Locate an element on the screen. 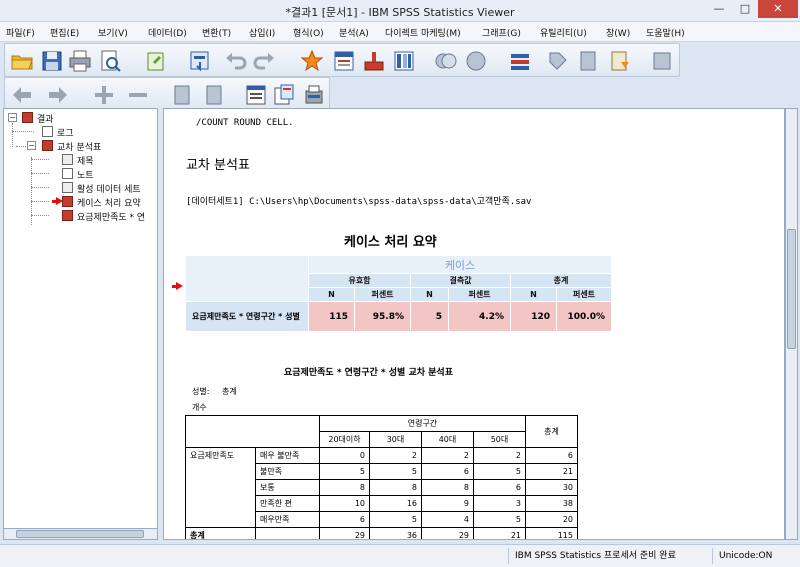  weight-cases-icon is located at coordinates (476, 61).